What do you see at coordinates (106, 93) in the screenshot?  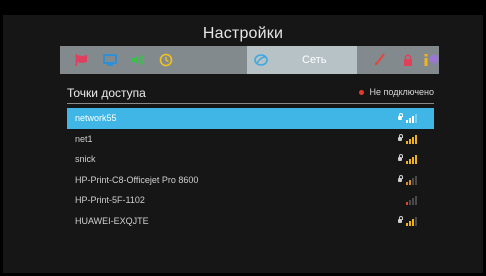 I see `access-points-title: Точки доступа` at bounding box center [106, 93].